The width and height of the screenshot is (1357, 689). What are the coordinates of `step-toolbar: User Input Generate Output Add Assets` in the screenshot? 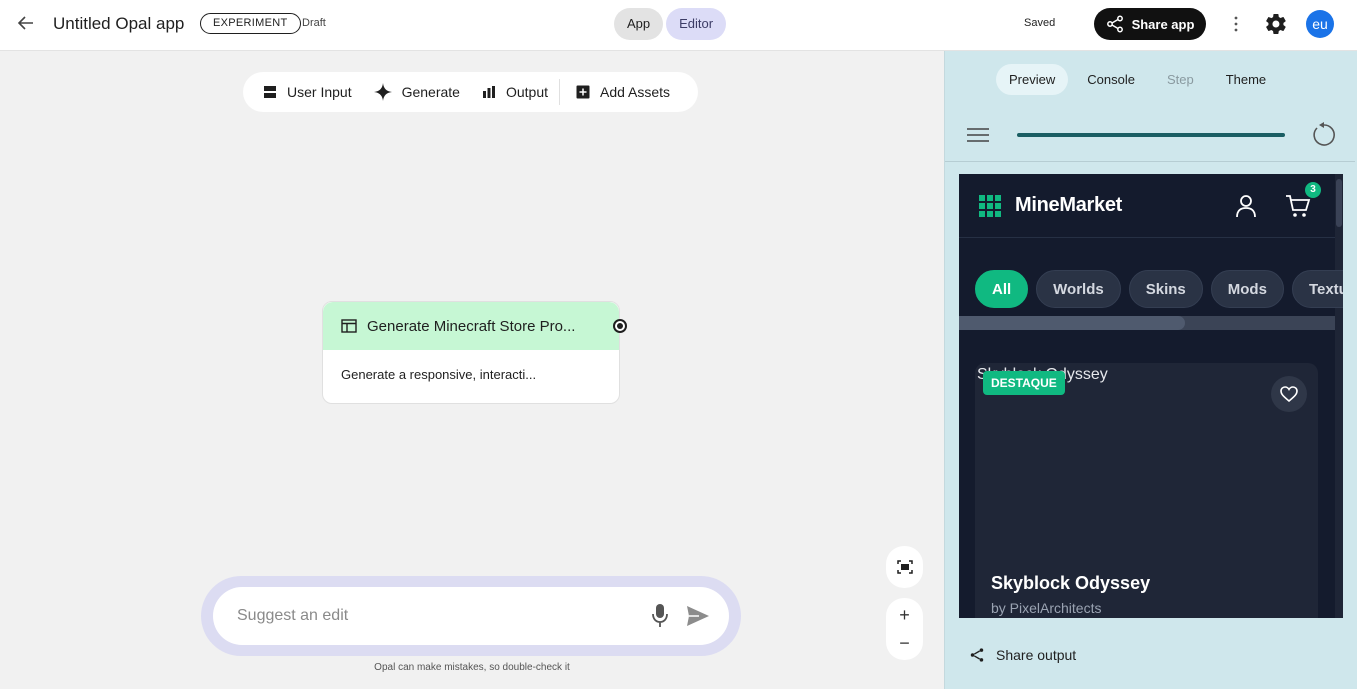 It's located at (470, 92).